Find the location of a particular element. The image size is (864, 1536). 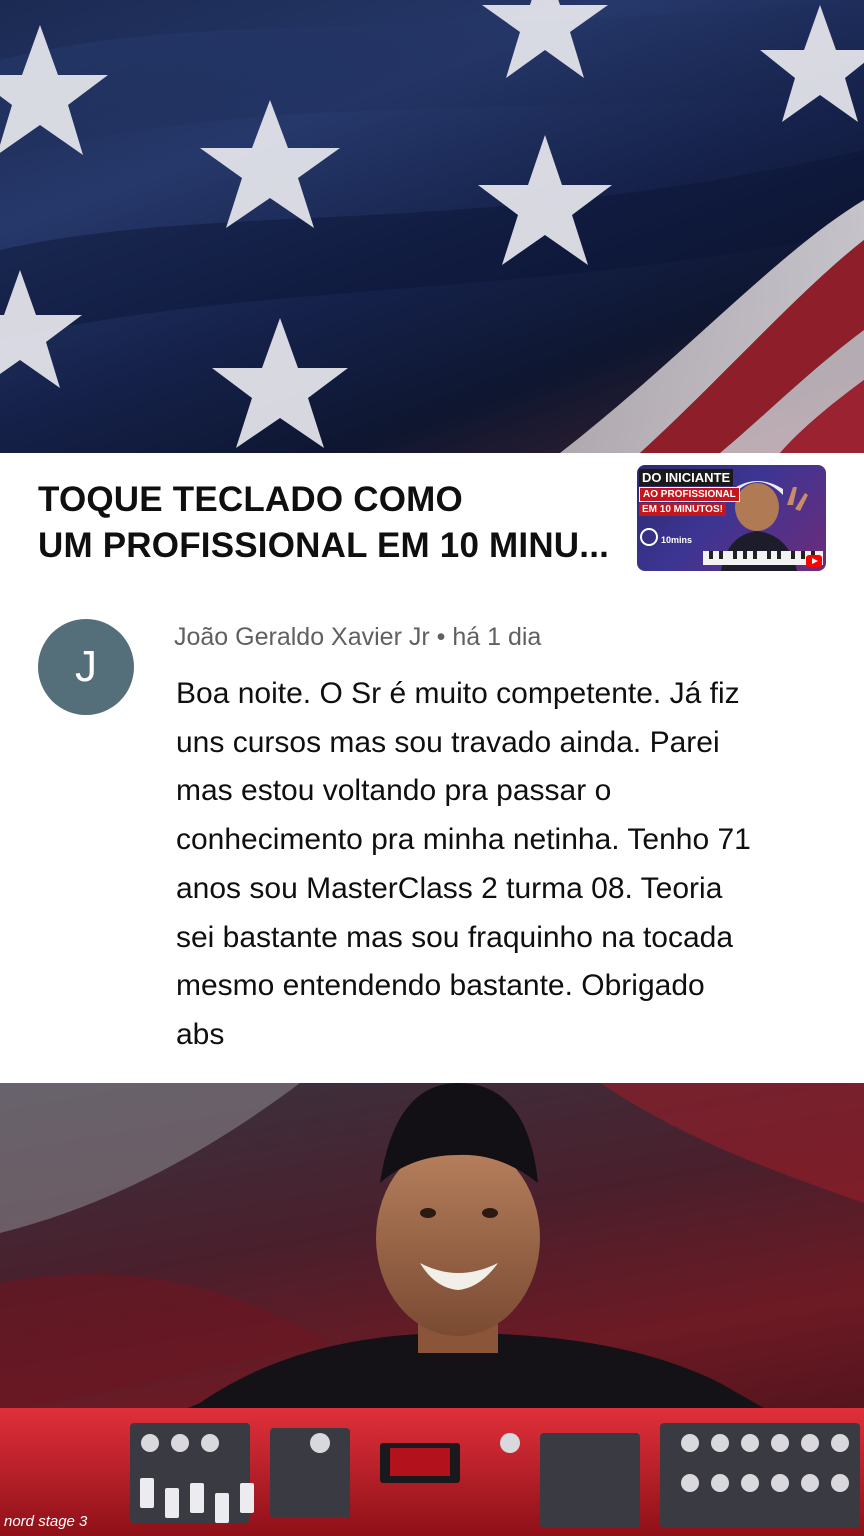

thumbnail-tag: EM 10 MINUTOS! is located at coordinates (682, 509).